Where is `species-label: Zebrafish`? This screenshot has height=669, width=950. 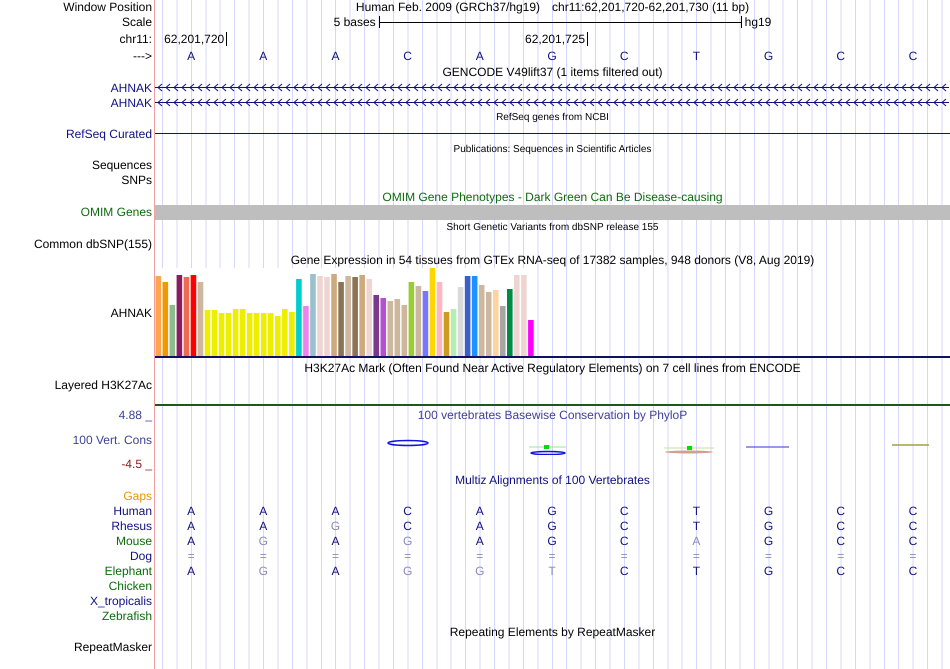
species-label: Zebrafish is located at coordinates (127, 615).